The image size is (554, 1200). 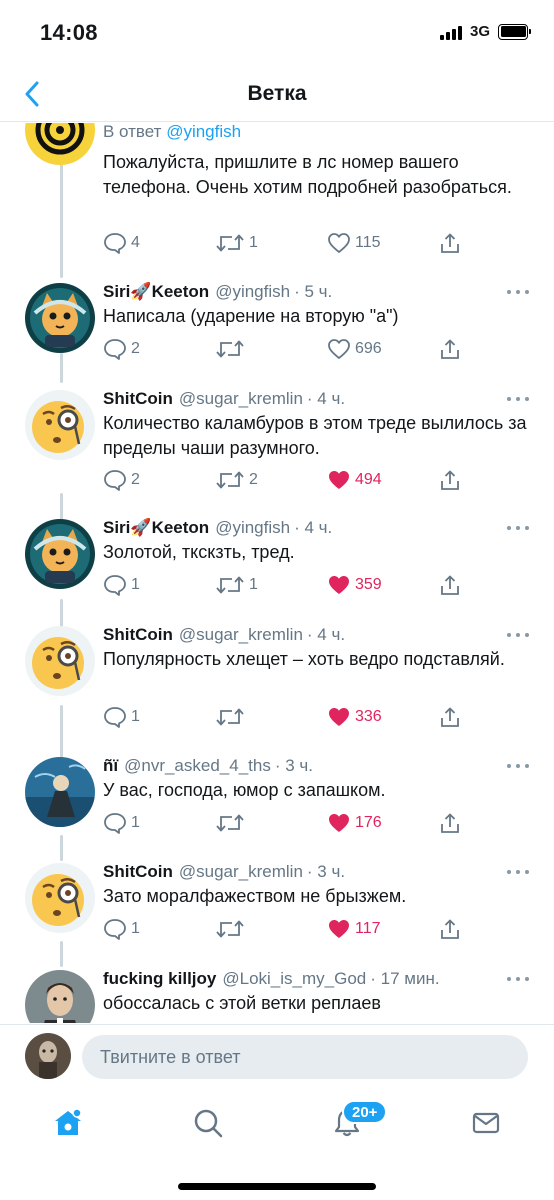 What do you see at coordinates (354, 823) in the screenshot?
I see `like-button: 176` at bounding box center [354, 823].